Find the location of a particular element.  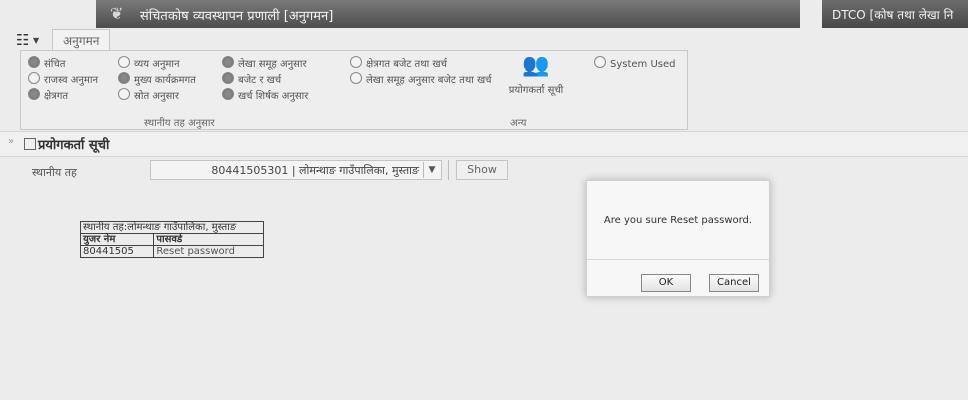

option-sectoral: क्षेत्रगत is located at coordinates (48, 95).